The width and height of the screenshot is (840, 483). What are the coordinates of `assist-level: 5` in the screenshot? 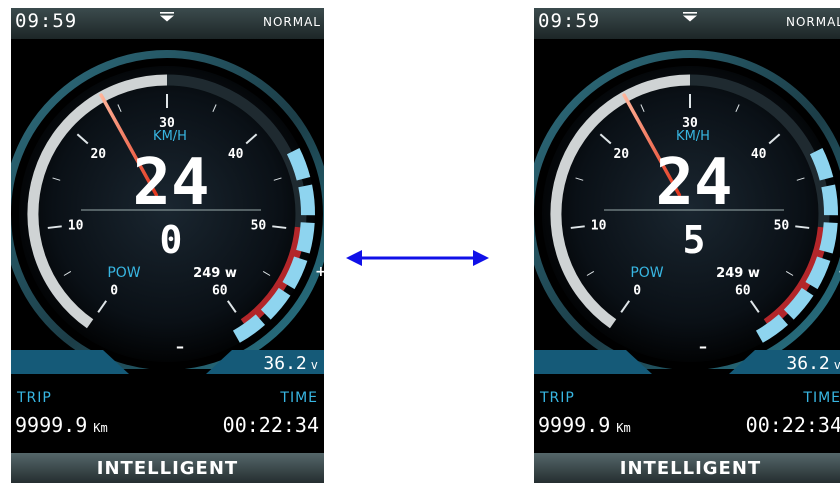 It's located at (694, 240).